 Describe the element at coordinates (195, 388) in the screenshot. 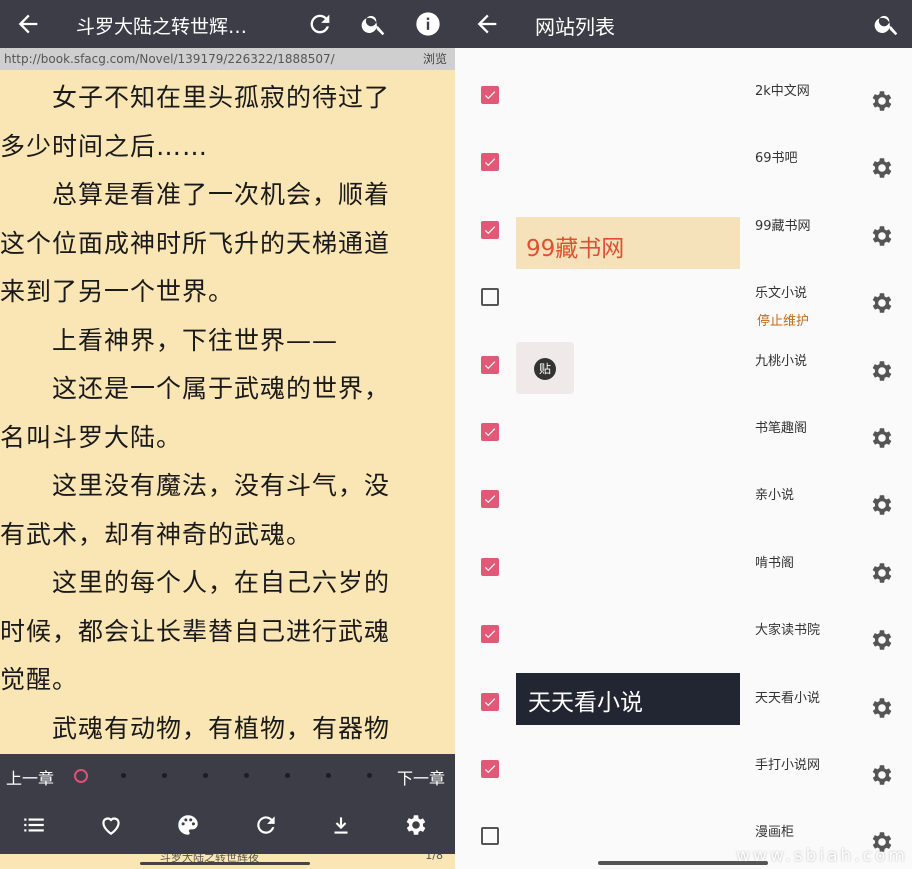

I see `text-line: 这还是一个属于武魂的世界，` at that location.